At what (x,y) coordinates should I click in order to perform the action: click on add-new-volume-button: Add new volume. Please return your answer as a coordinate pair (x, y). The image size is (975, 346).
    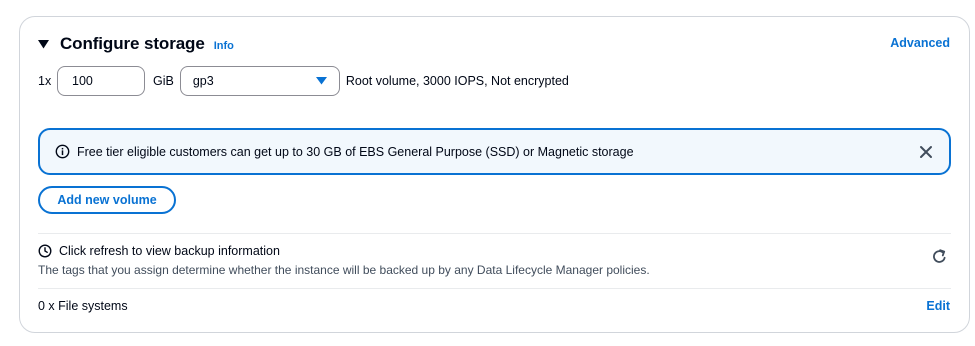
    Looking at the image, I should click on (107, 200).